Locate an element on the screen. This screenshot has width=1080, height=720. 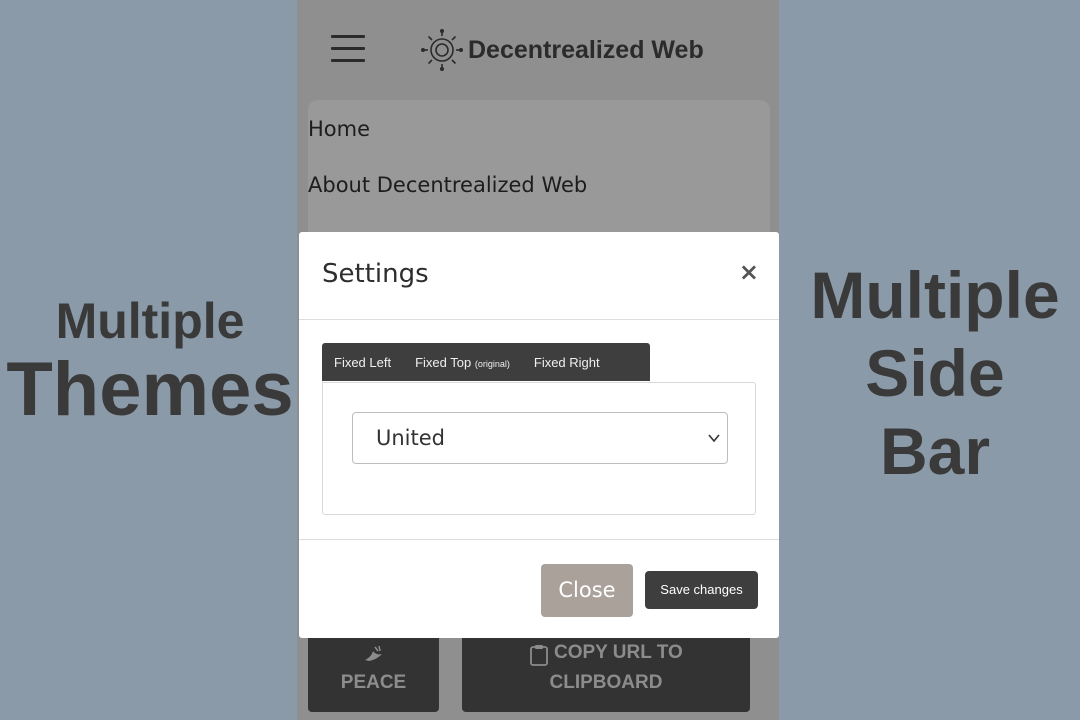
tab-fixed-left: Fixed Left is located at coordinates (362, 362).